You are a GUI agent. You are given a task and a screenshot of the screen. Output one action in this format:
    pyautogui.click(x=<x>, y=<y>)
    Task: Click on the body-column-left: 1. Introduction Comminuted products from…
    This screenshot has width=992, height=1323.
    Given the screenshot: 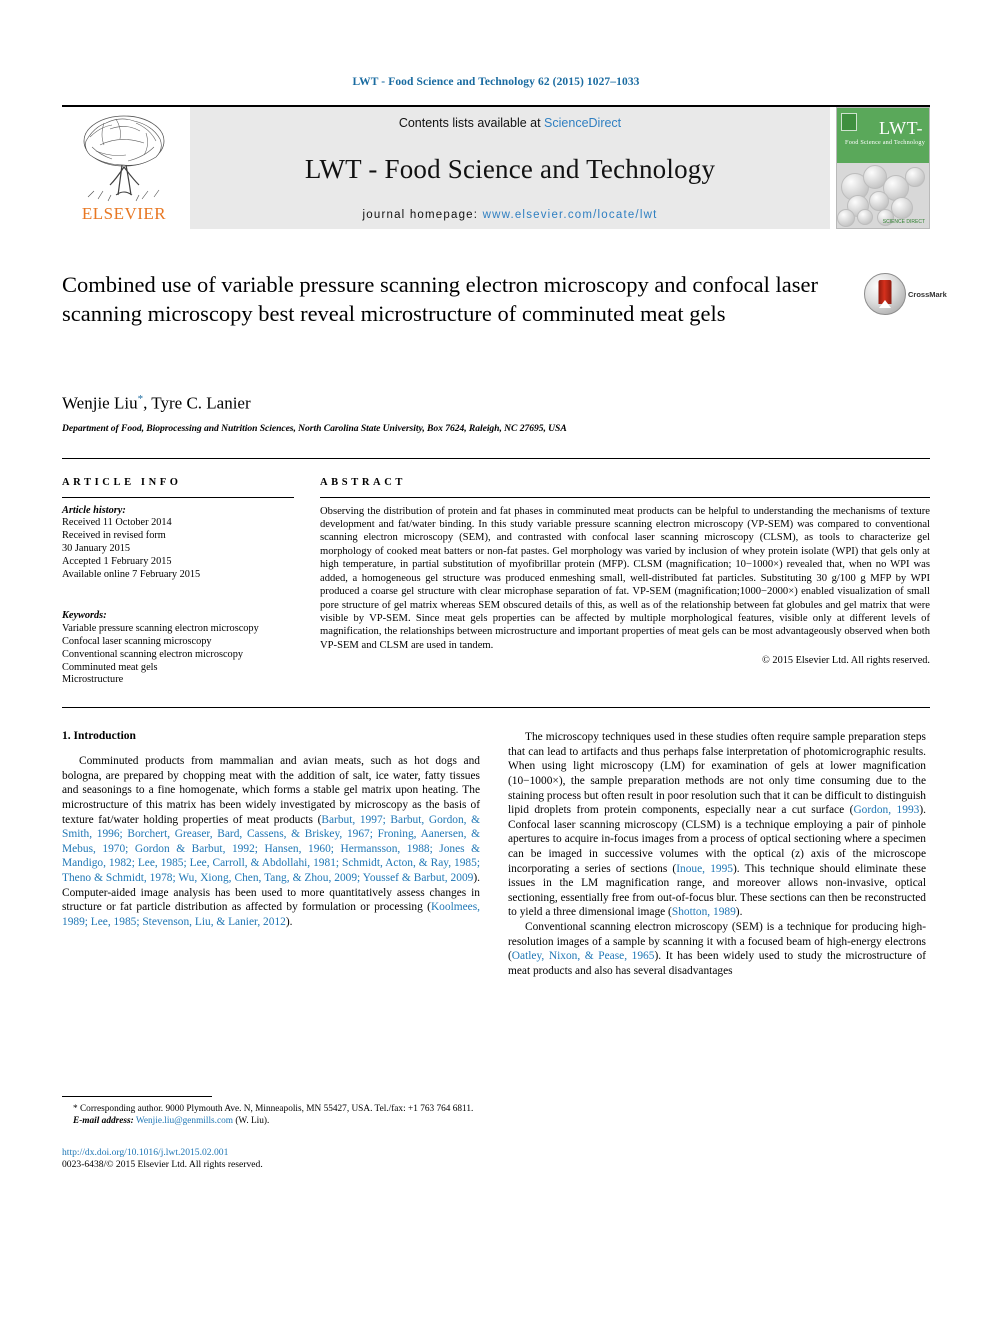 What is the action you would take?
    pyautogui.click(x=271, y=950)
    